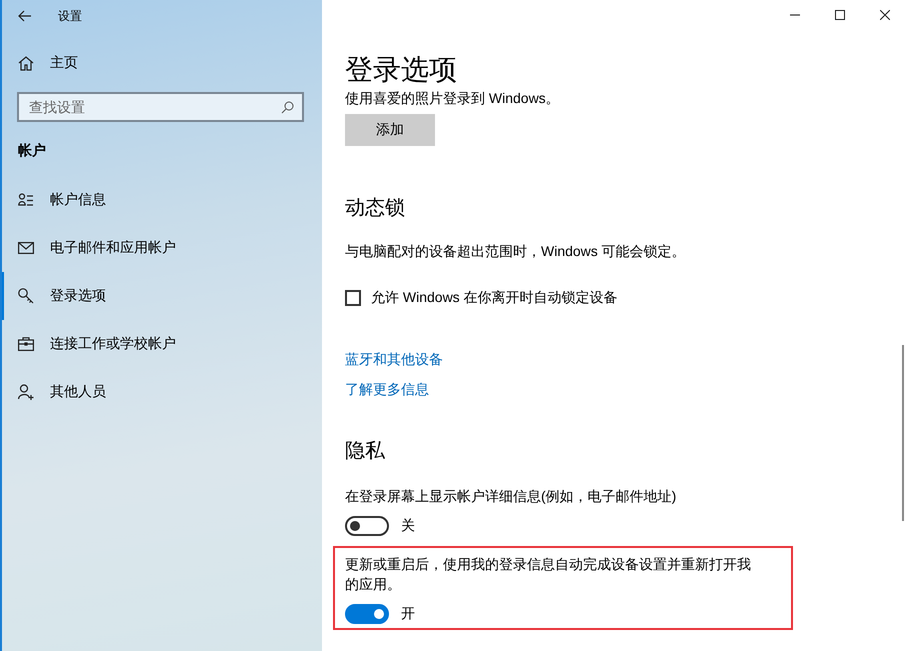  Describe the element at coordinates (353, 298) in the screenshot. I see `checkbox` at that location.